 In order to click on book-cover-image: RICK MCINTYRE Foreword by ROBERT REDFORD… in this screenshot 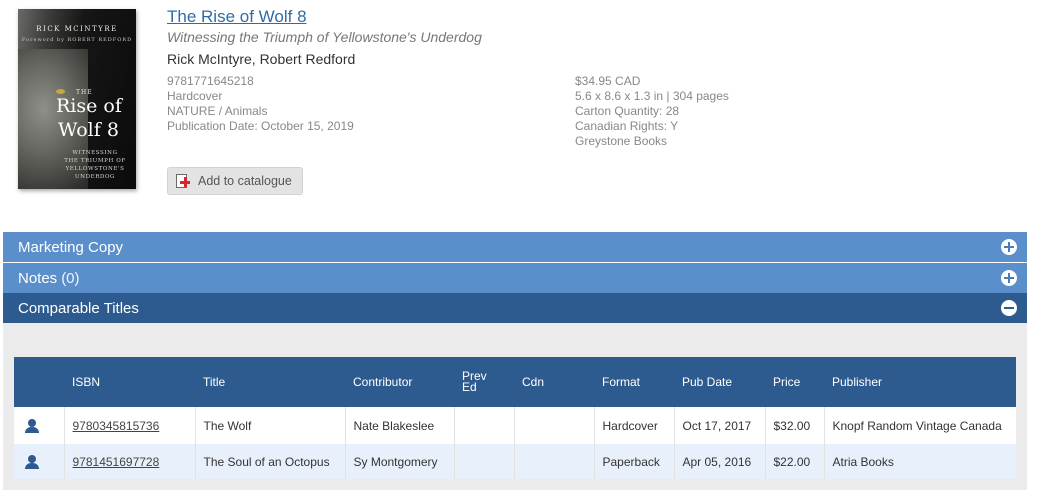, I will do `click(77, 99)`.